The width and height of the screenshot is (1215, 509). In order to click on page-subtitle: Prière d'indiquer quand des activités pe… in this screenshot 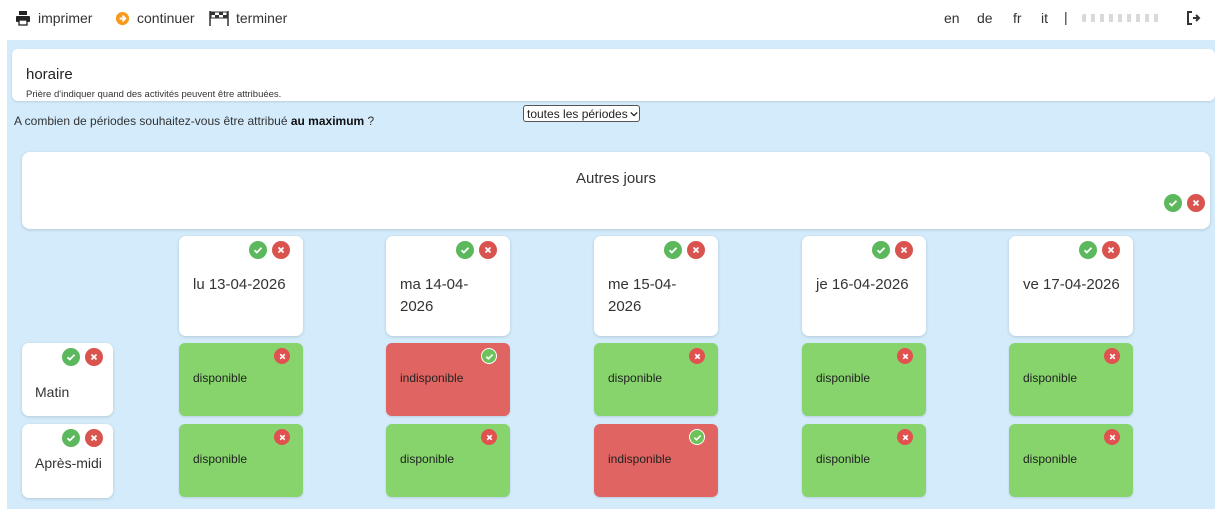, I will do `click(154, 94)`.